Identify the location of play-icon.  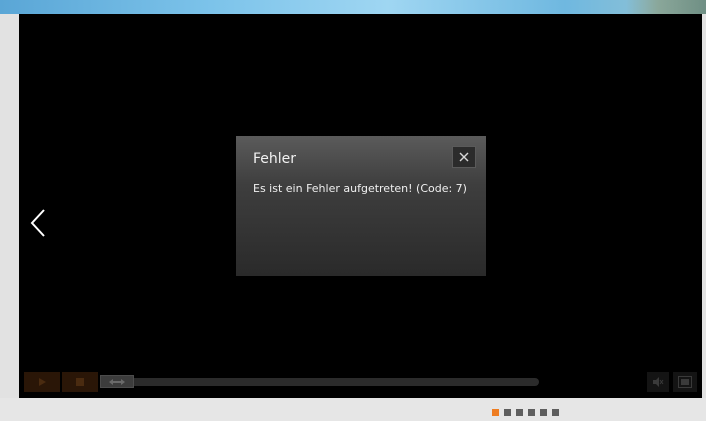
(42, 382).